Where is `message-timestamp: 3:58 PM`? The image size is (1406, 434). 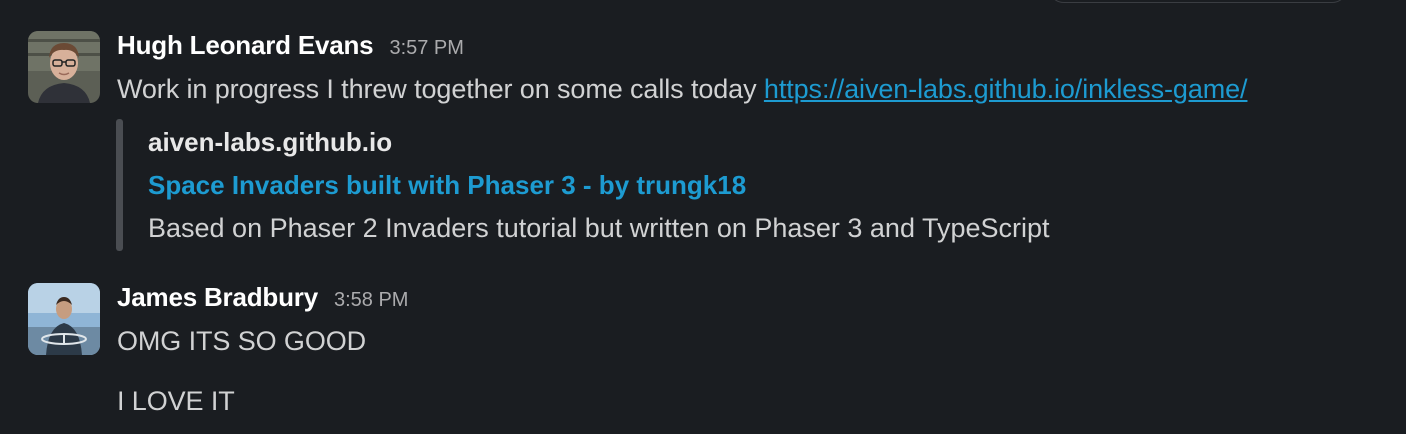 message-timestamp: 3:58 PM is located at coordinates (371, 300).